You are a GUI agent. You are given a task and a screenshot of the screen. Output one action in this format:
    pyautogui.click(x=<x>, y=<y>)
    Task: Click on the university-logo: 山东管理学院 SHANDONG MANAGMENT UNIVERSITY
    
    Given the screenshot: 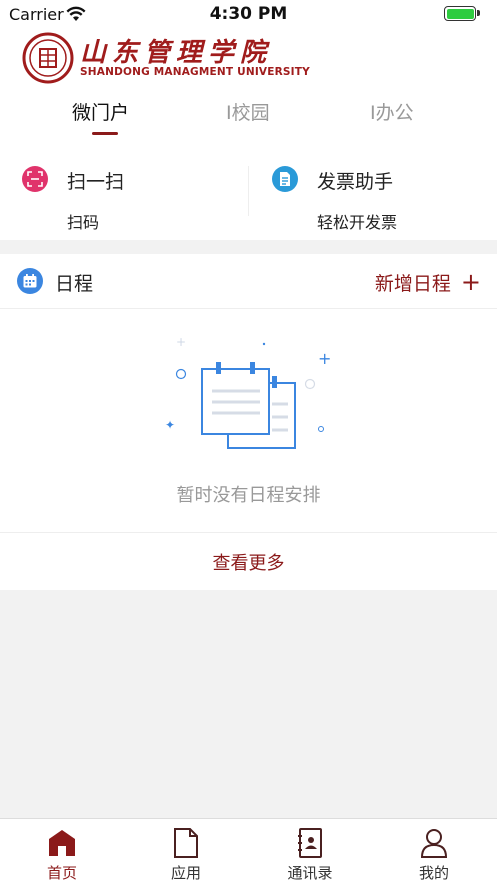 What is the action you would take?
    pyautogui.click(x=166, y=58)
    